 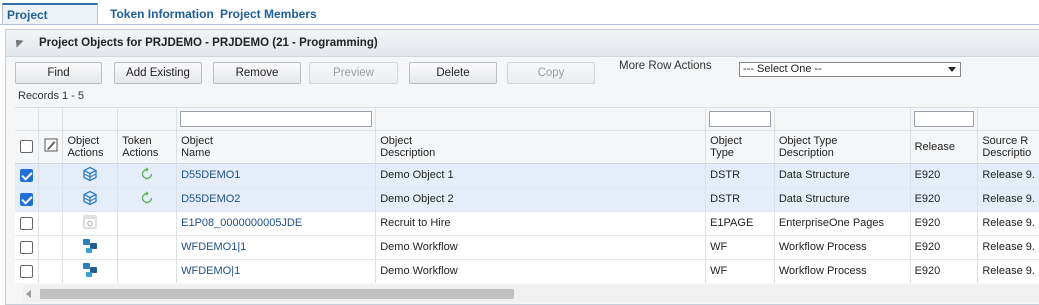 I want to click on add-existing-button-label: Add Existing, so click(x=158, y=73).